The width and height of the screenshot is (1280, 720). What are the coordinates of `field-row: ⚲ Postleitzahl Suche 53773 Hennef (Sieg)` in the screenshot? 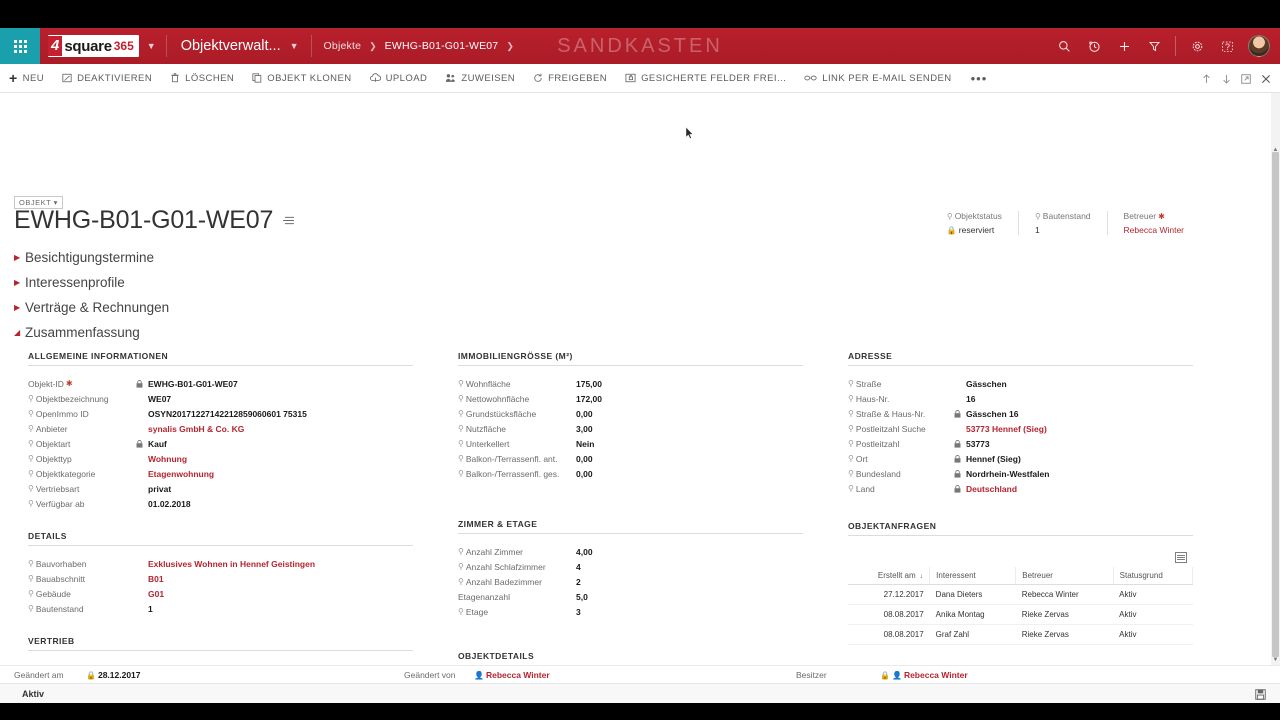 It's located at (1020, 428).